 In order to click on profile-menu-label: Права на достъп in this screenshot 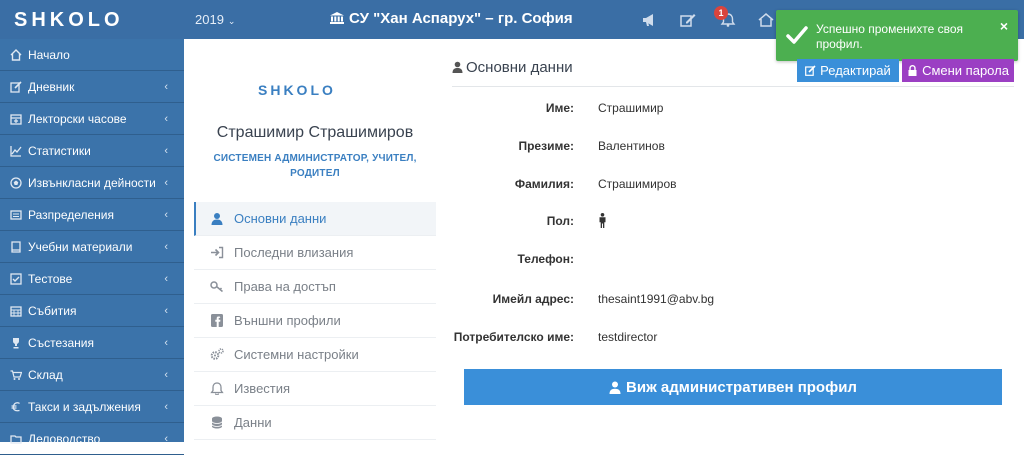, I will do `click(285, 286)`.